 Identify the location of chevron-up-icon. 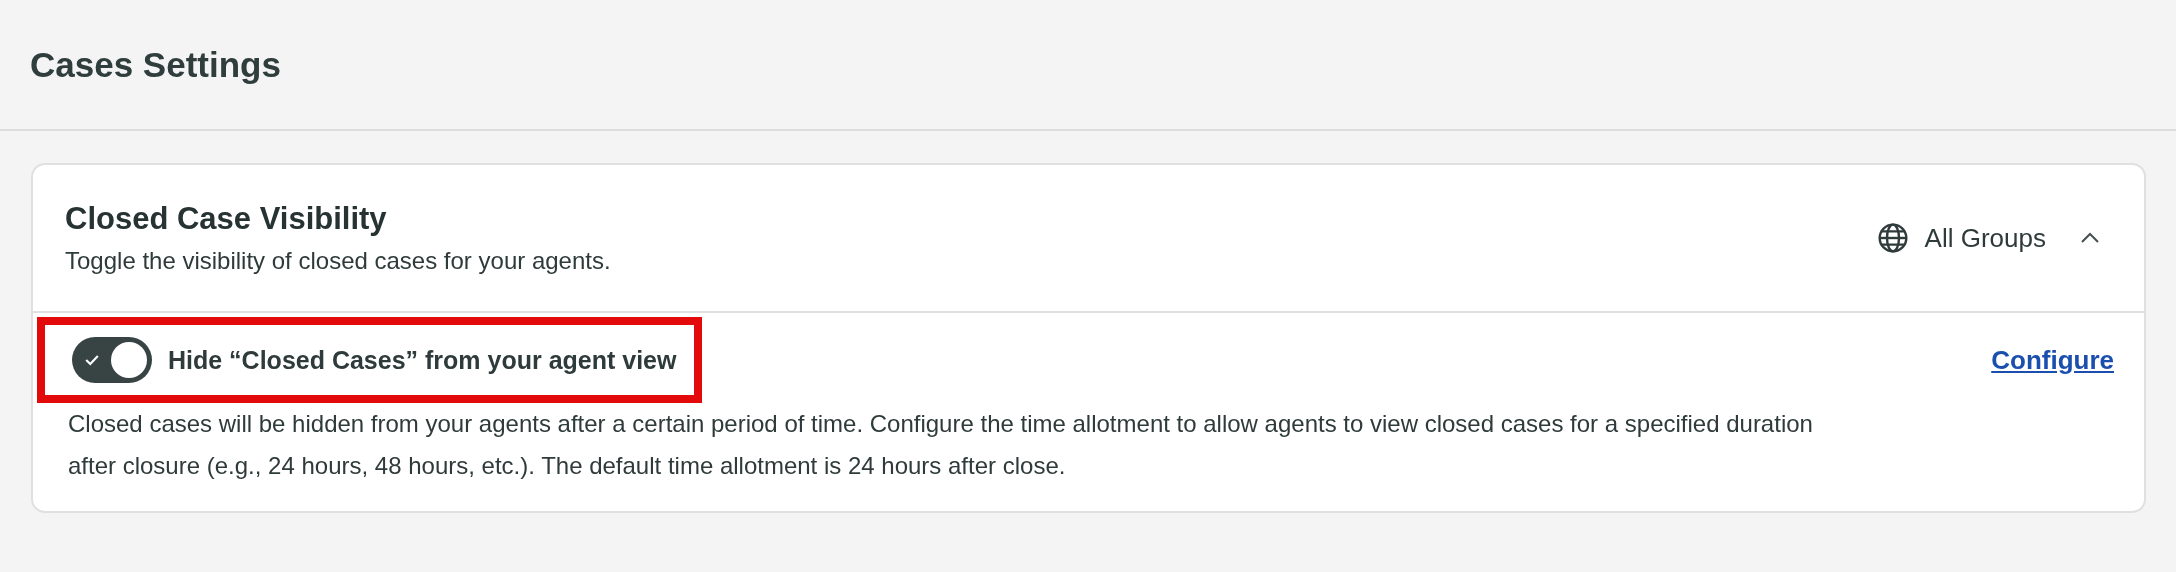
(2090, 238).